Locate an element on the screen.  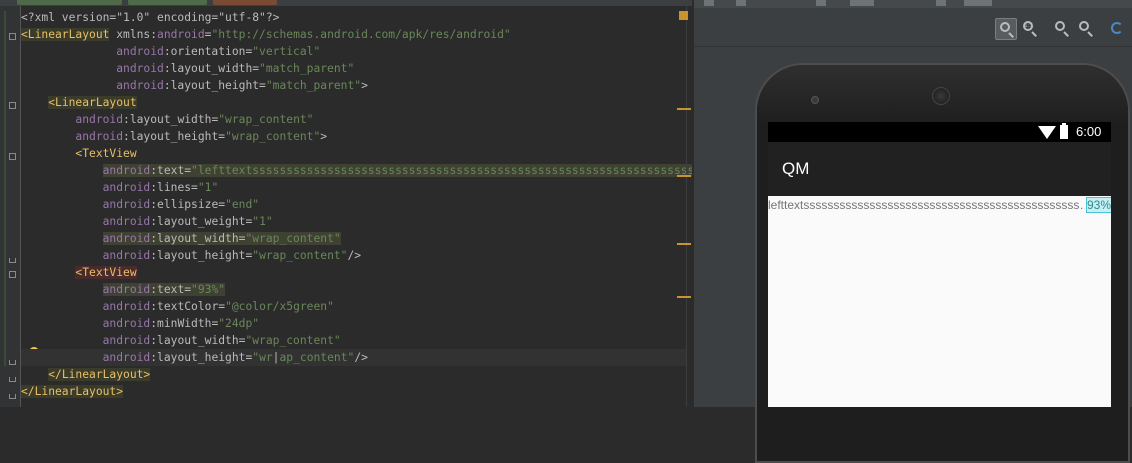
code-line: android:layout_weight="1" is located at coordinates (353, 221).